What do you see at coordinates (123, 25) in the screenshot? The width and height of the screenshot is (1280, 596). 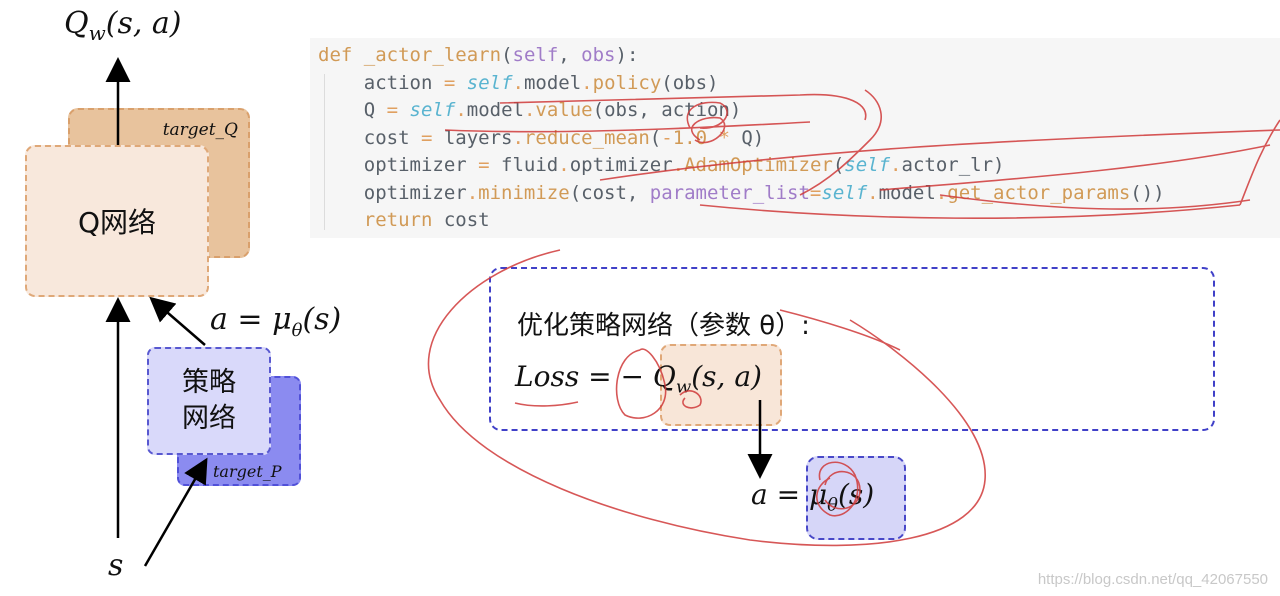 I see `q-output-label: Qw(s, a)` at bounding box center [123, 25].